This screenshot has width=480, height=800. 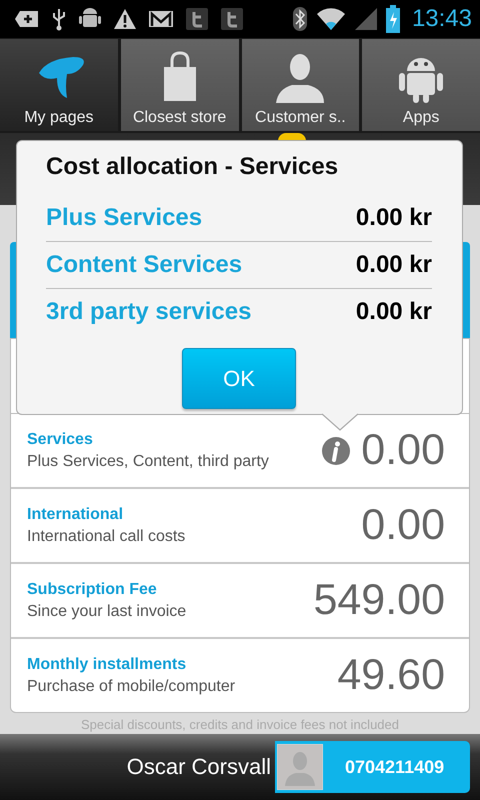 I want to click on person-icon, so click(x=300, y=78).